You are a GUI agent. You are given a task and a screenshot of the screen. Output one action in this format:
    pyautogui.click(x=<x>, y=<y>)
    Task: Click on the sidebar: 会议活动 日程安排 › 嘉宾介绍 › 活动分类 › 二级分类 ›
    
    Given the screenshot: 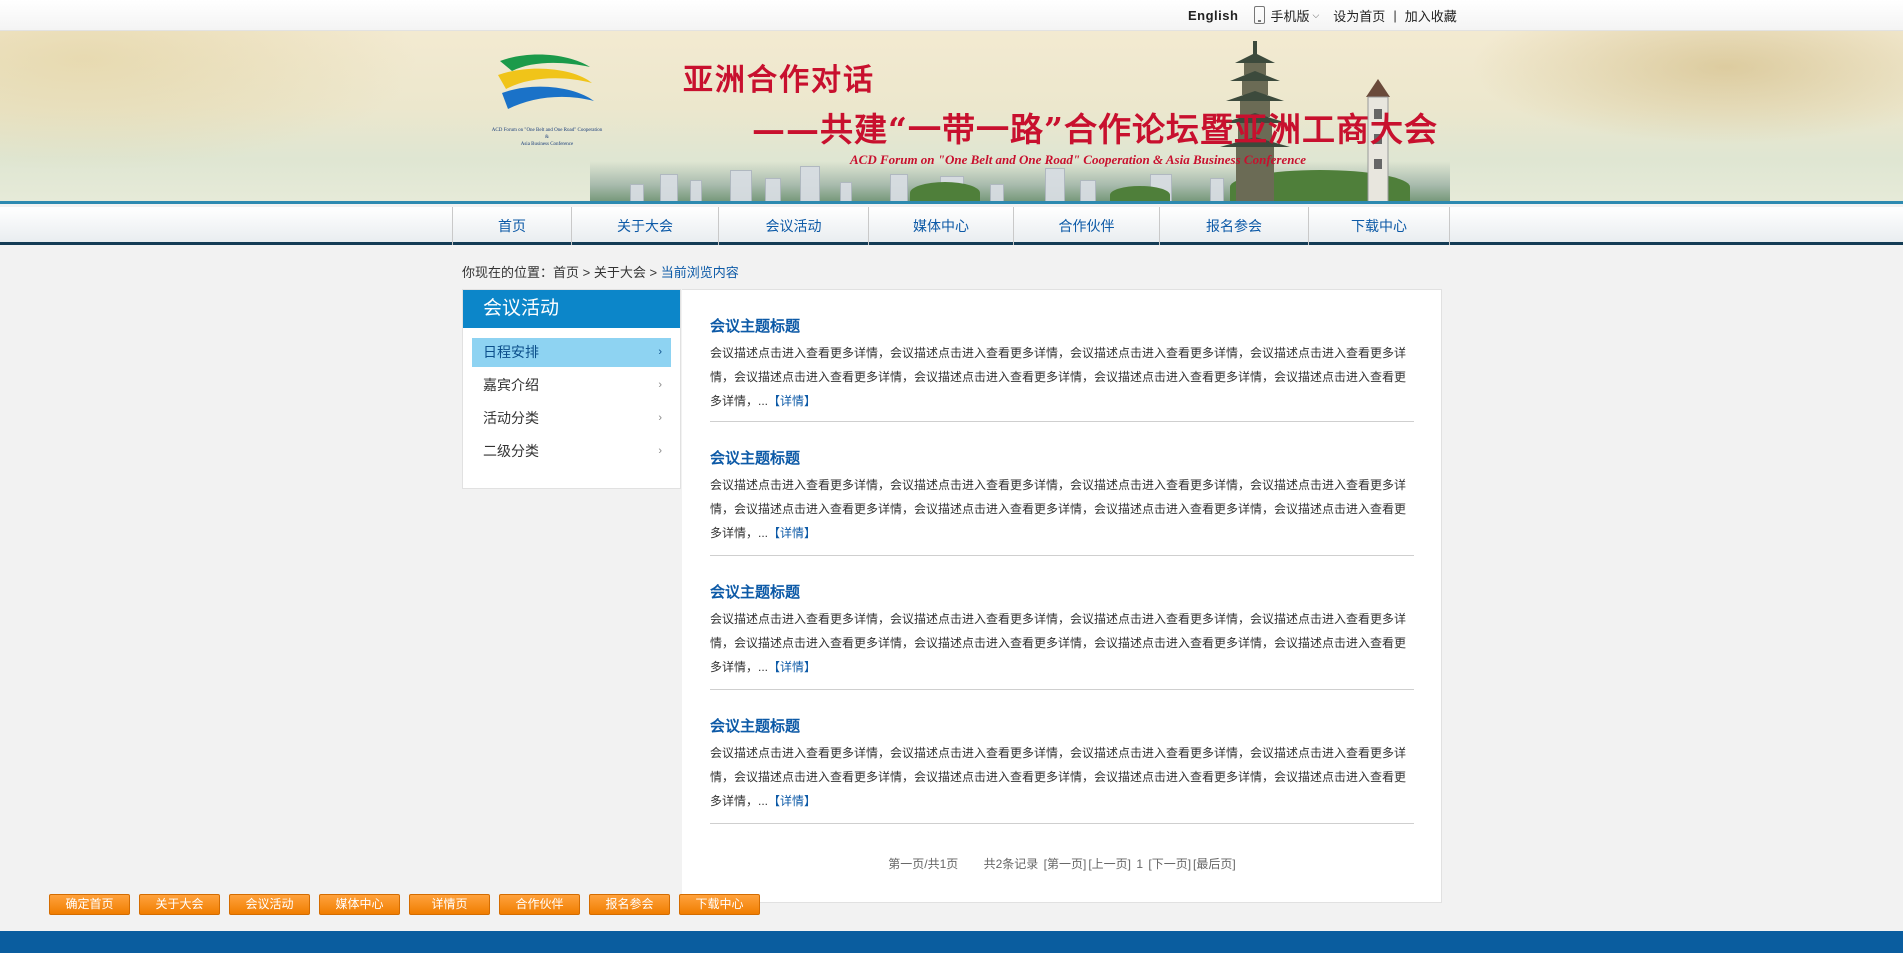 What is the action you would take?
    pyautogui.click(x=571, y=389)
    